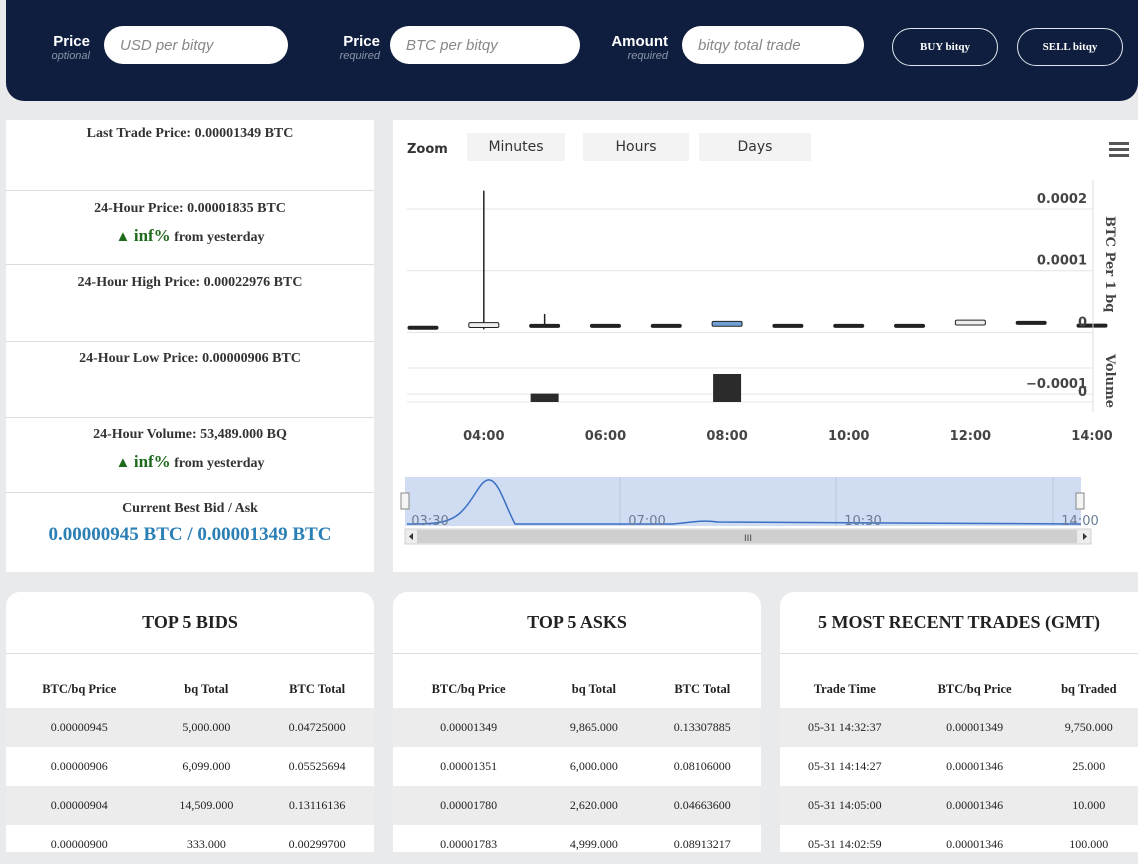 The image size is (1138, 864). What do you see at coordinates (1062, 261) in the screenshot?
I see `price-tick-label: 0.0001` at bounding box center [1062, 261].